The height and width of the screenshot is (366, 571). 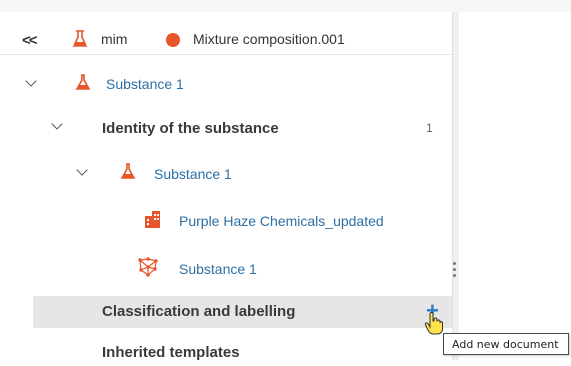 What do you see at coordinates (226, 84) in the screenshot?
I see `tree-item-substance: Substance 1` at bounding box center [226, 84].